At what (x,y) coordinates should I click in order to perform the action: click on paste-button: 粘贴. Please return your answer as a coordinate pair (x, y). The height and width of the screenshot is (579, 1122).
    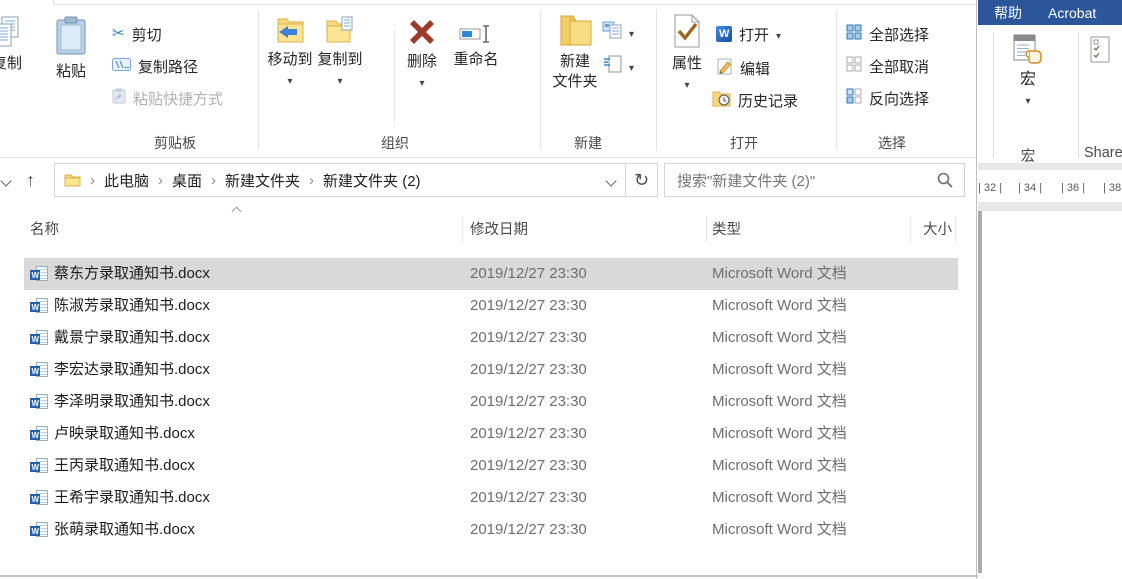
    Looking at the image, I should click on (71, 48).